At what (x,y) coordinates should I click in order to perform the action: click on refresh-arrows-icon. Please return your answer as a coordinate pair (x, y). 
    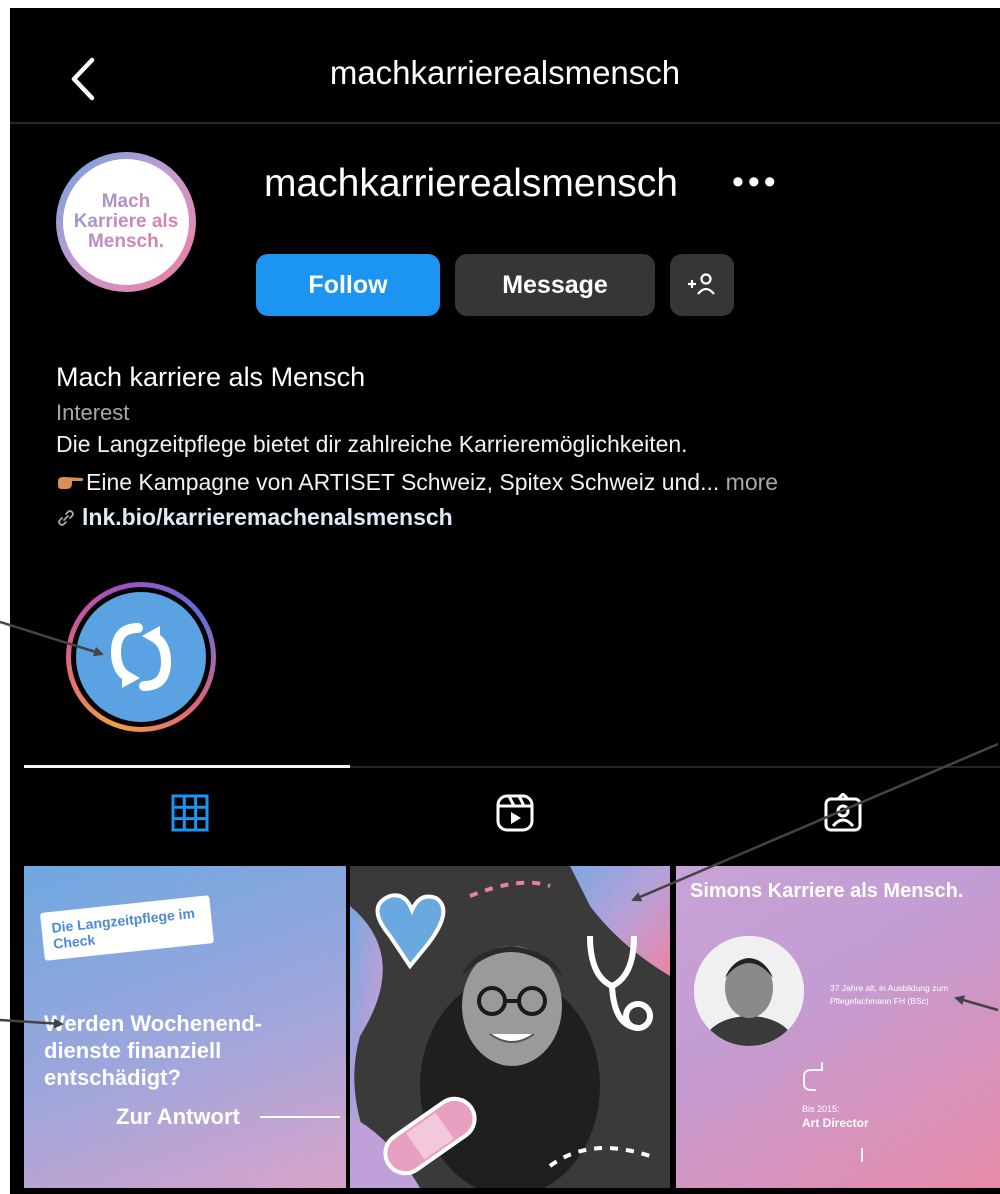
    Looking at the image, I should click on (141, 657).